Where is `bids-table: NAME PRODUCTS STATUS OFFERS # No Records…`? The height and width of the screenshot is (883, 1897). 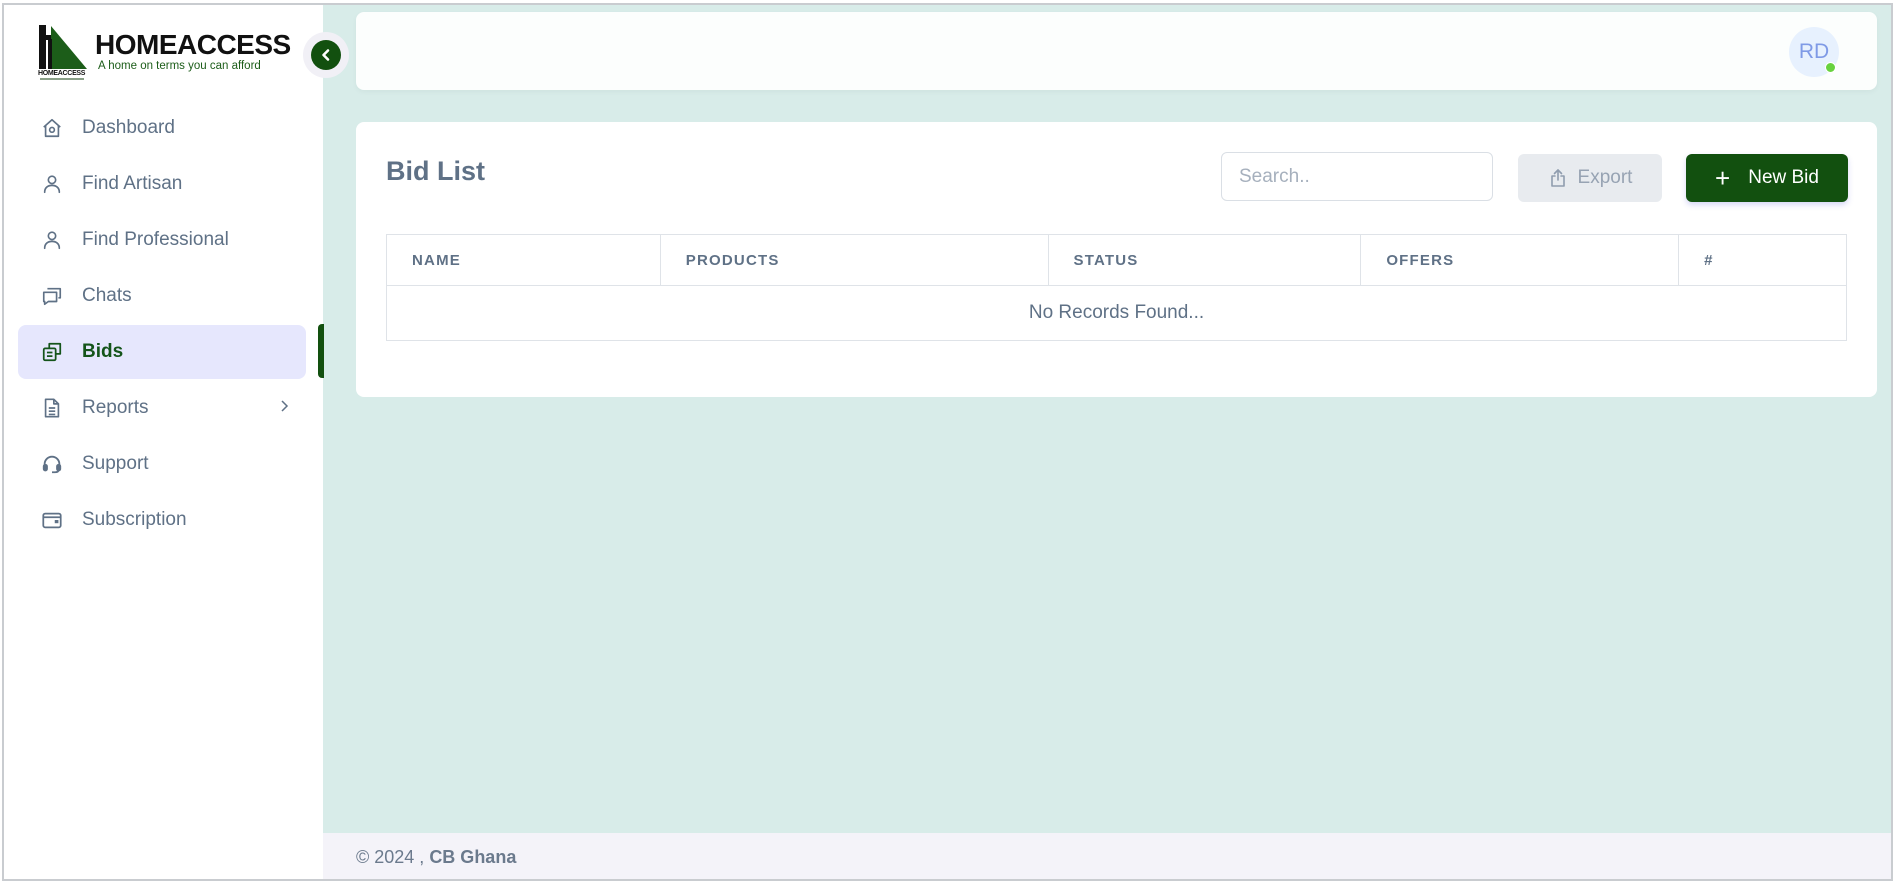
bids-table: NAME PRODUCTS STATUS OFFERS # No Records… is located at coordinates (1116, 287).